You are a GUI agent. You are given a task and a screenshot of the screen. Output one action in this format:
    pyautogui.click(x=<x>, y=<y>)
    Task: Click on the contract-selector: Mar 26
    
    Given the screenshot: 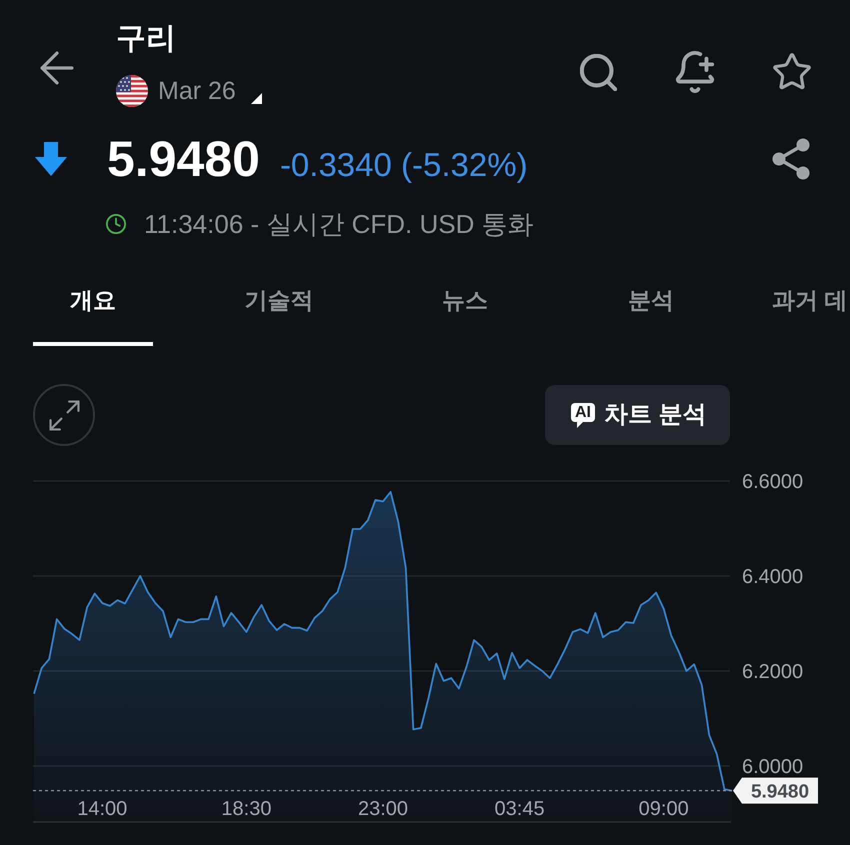 What is the action you would take?
    pyautogui.click(x=210, y=91)
    